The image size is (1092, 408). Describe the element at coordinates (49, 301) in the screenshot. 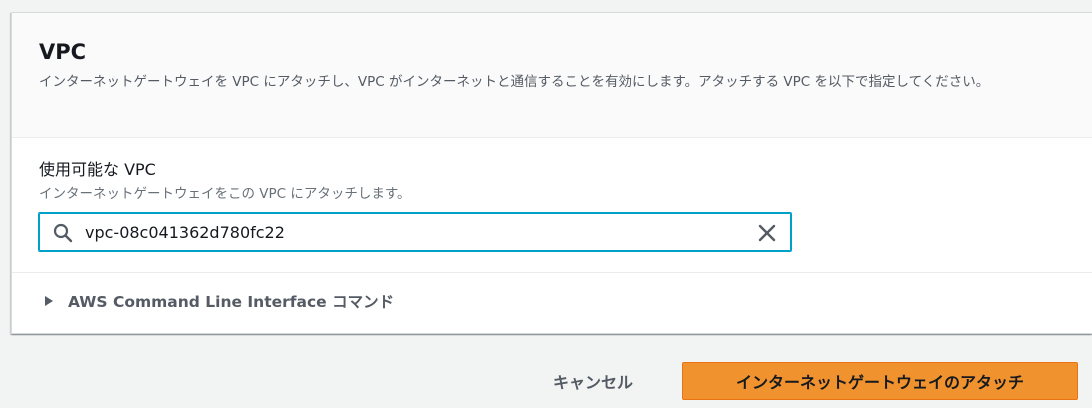

I see `caret-right-icon` at that location.